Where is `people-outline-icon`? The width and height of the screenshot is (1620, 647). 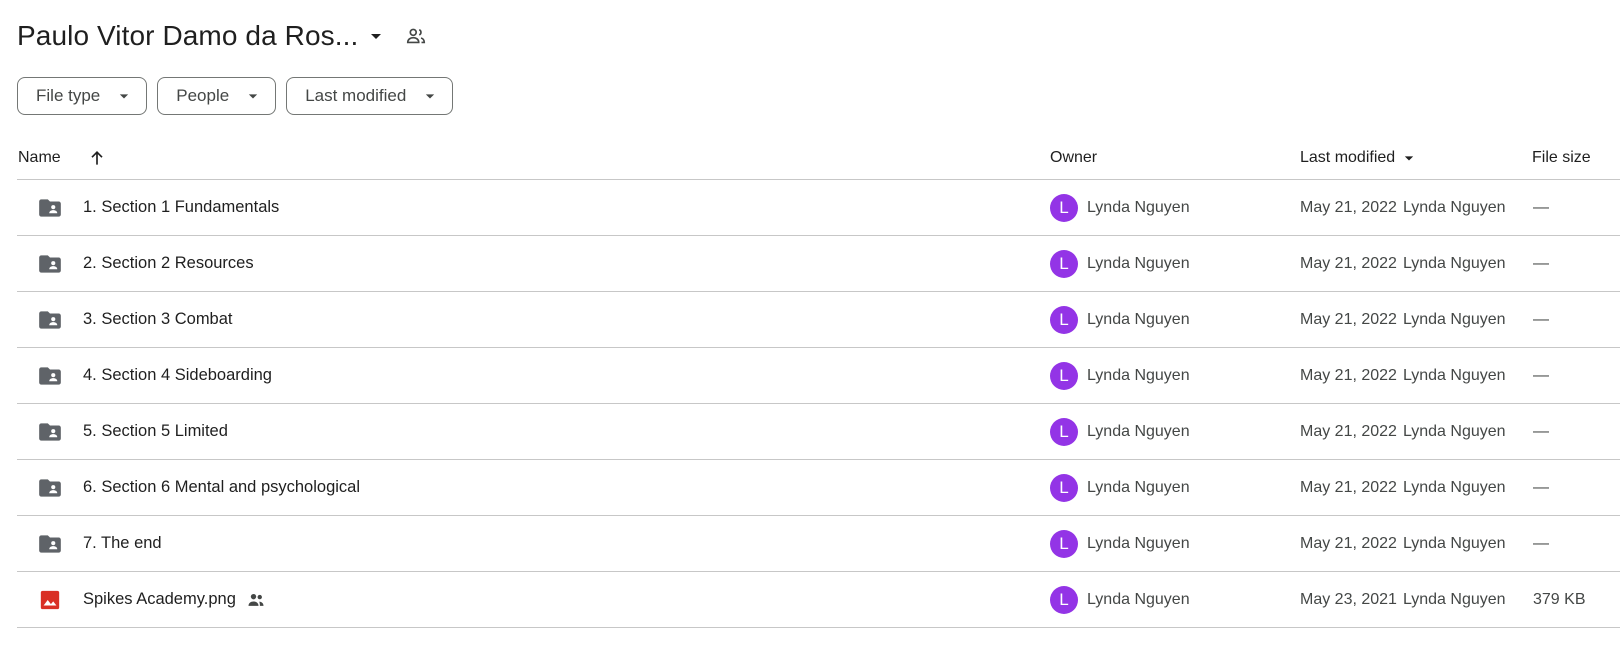
people-outline-icon is located at coordinates (416, 36).